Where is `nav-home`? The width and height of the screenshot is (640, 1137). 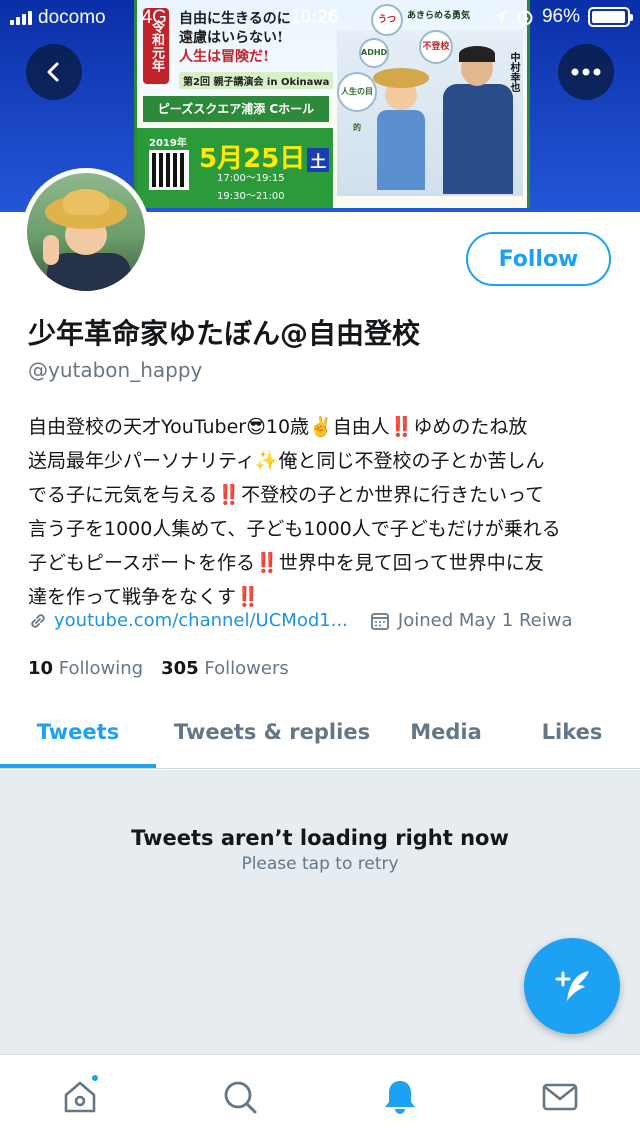 nav-home is located at coordinates (80, 1096).